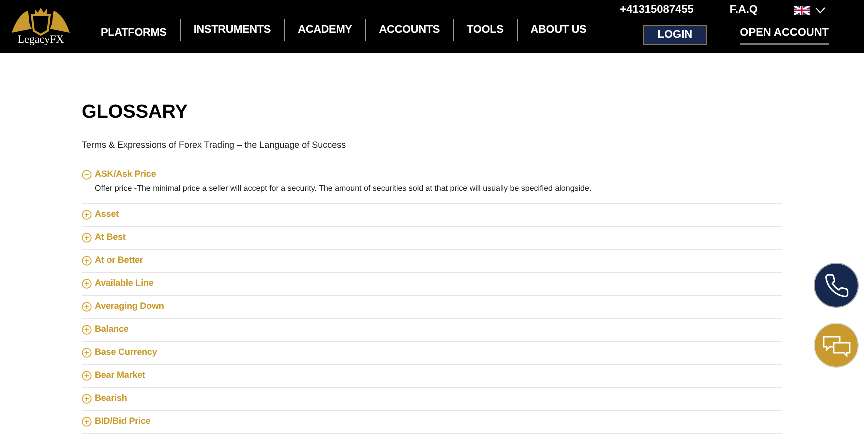  I want to click on chat-bubbles-icon, so click(837, 346).